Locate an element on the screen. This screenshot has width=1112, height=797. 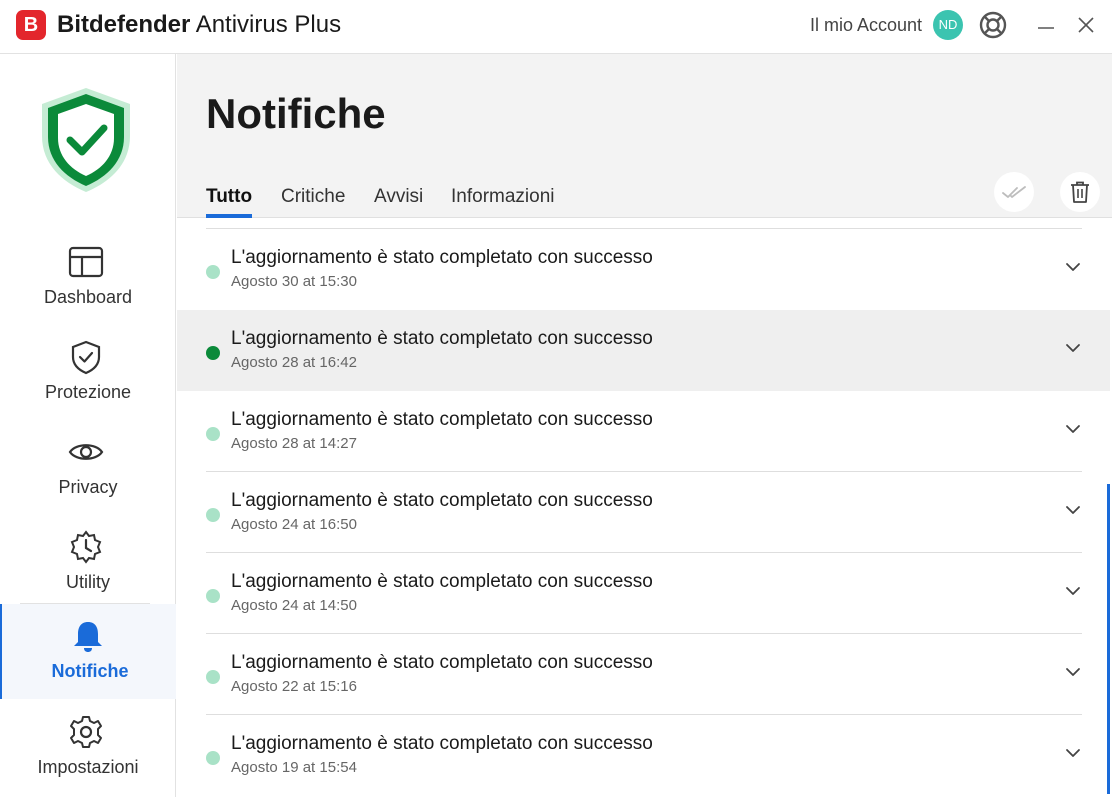
app-title: Bitdefender Antivirus Plus is located at coordinates (199, 25).